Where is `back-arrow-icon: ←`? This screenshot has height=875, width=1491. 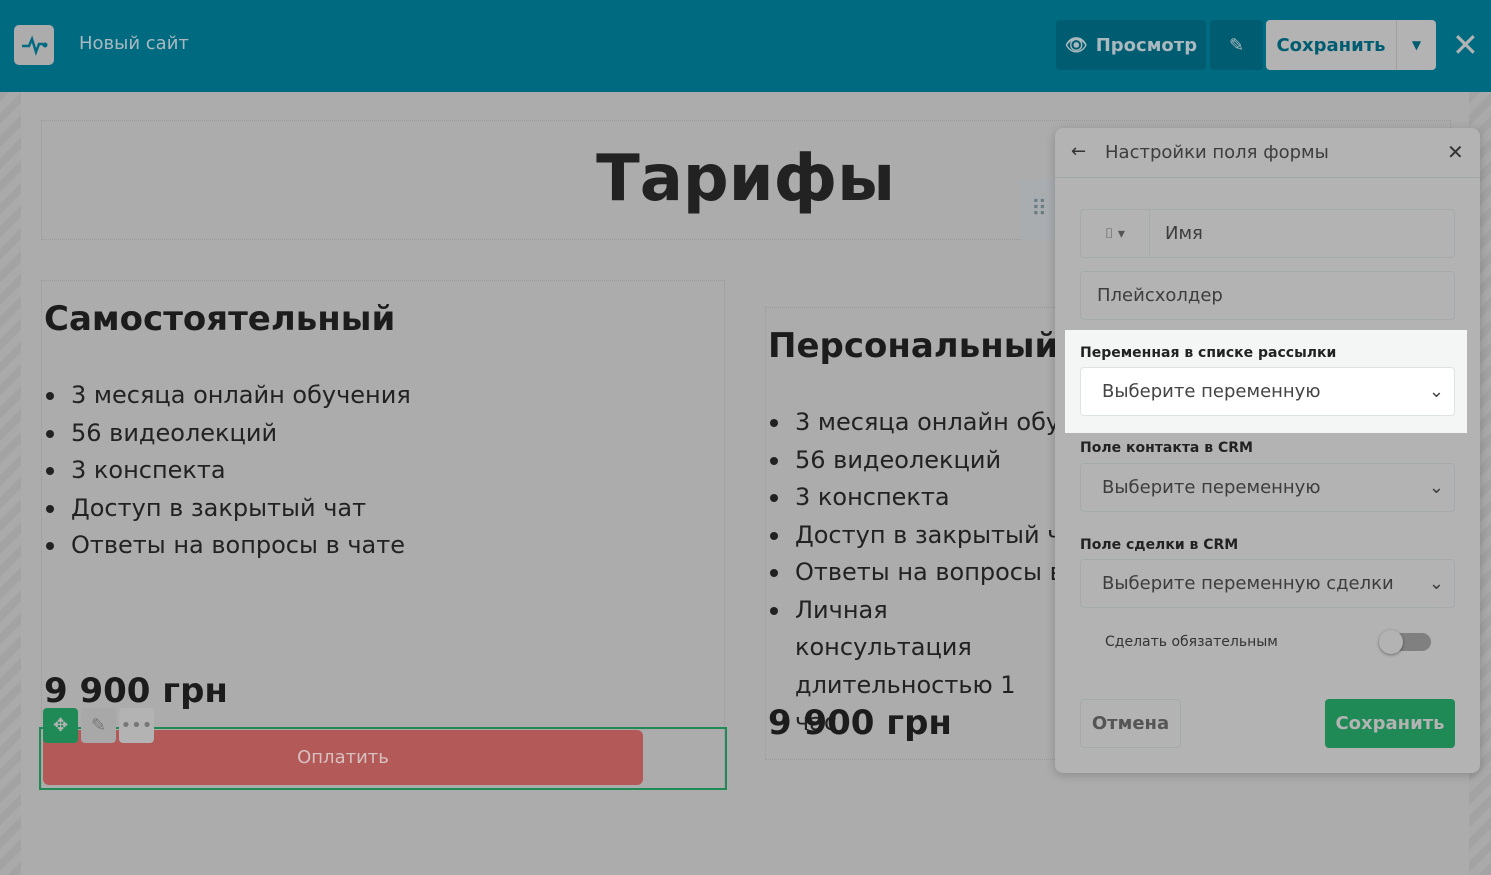
back-arrow-icon: ← is located at coordinates (1078, 151).